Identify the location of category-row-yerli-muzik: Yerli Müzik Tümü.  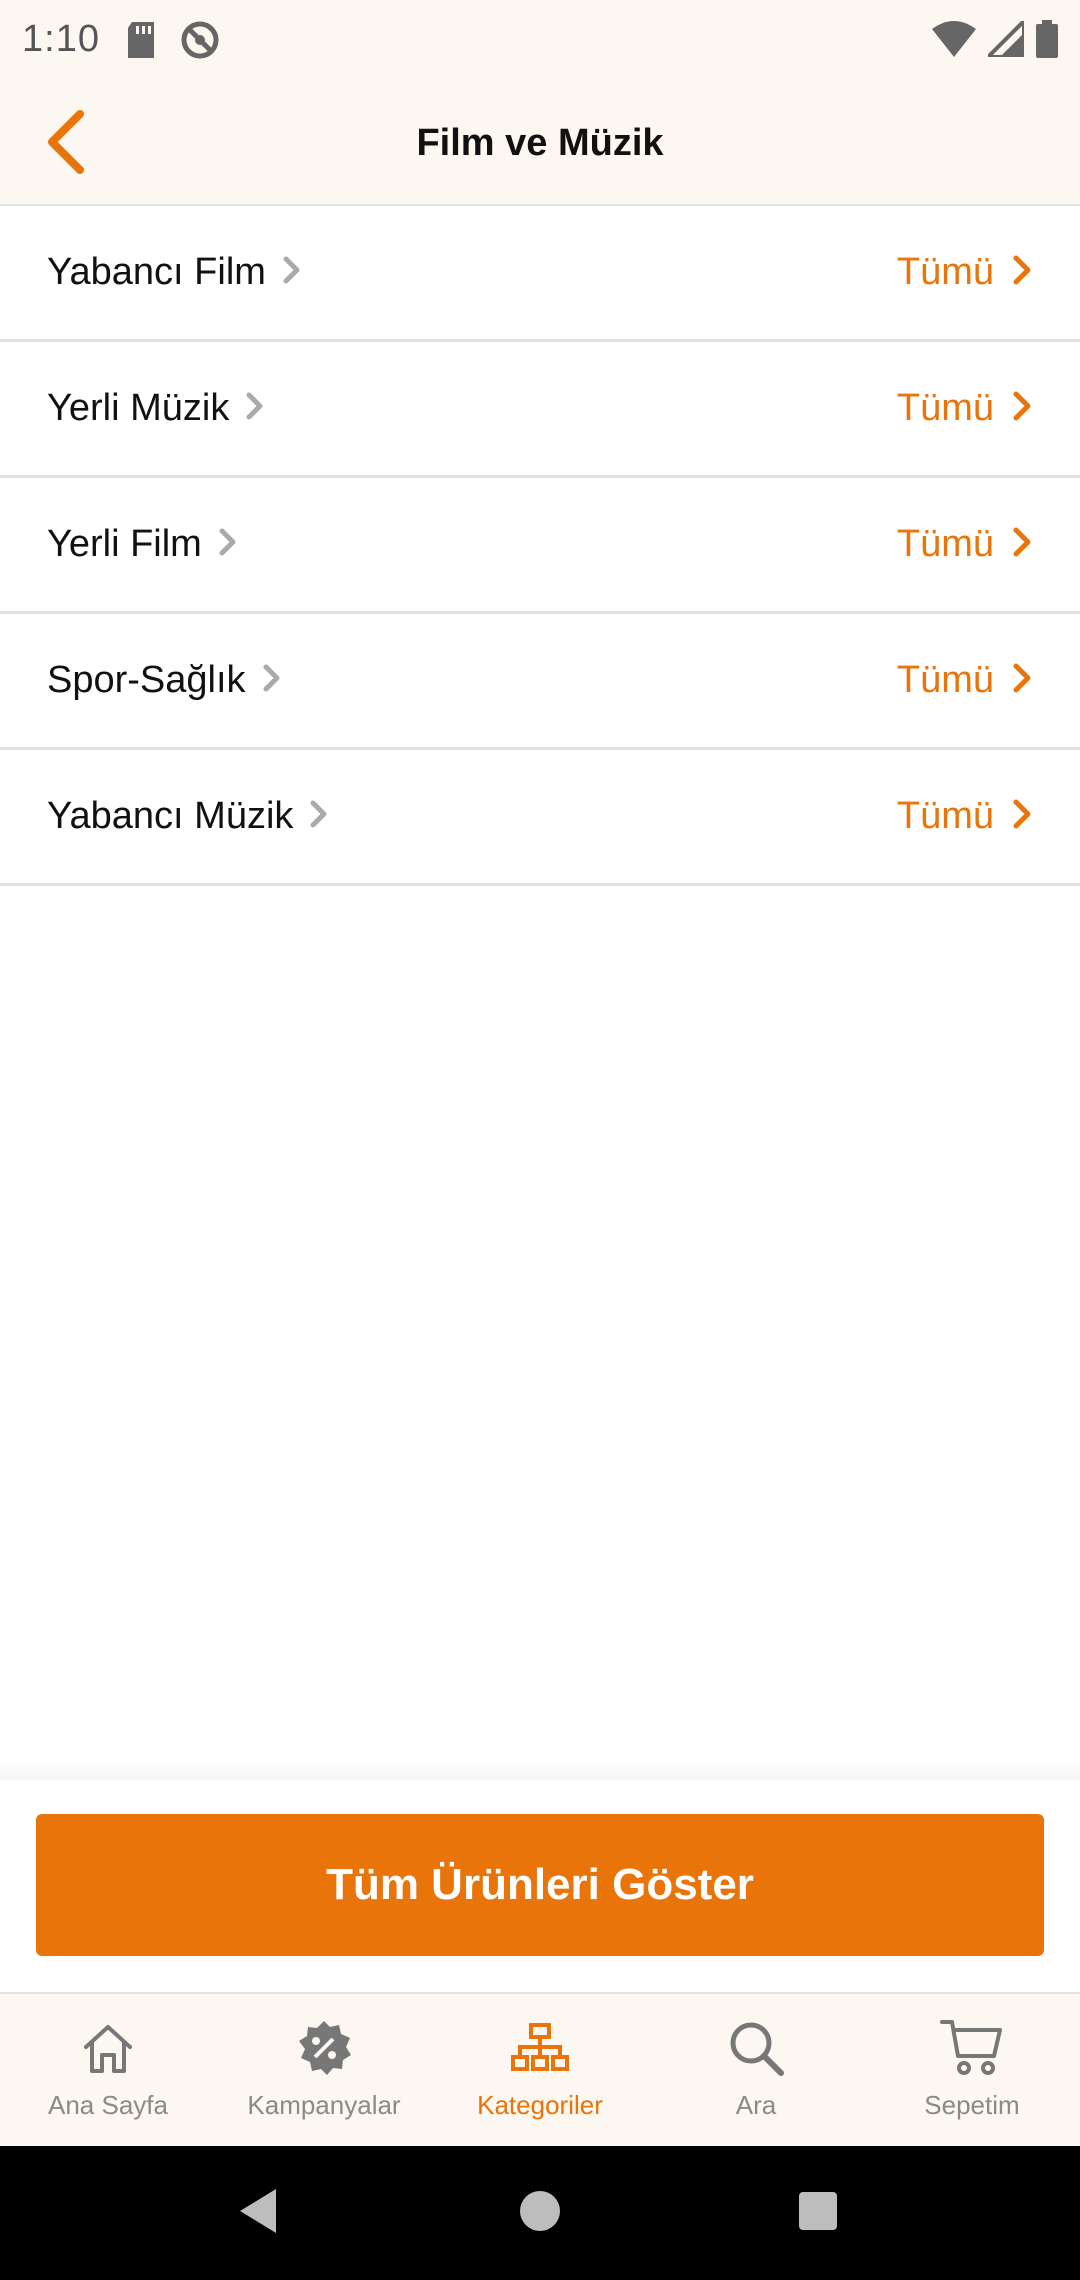
(540, 410).